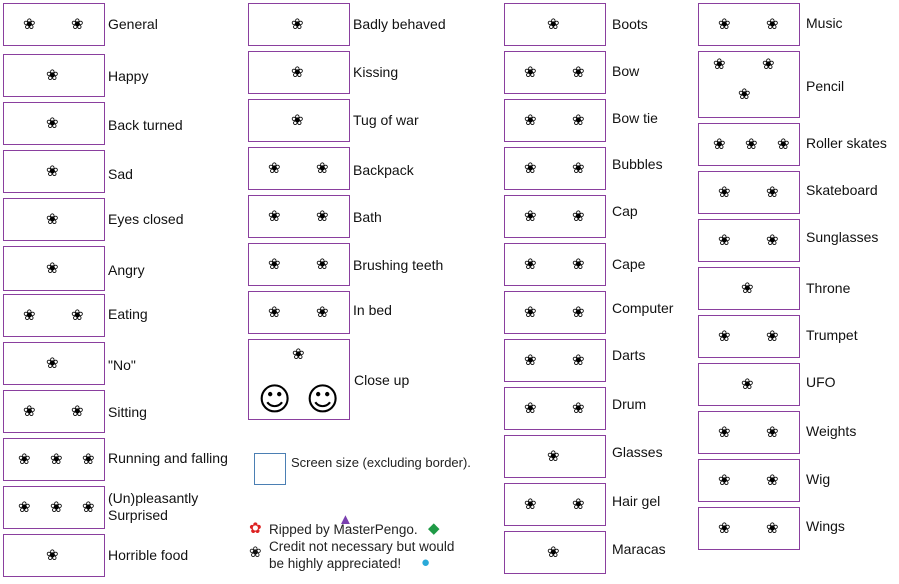 This screenshot has height=584, width=899. Describe the element at coordinates (54, 315) in the screenshot. I see `sprite-frame-eating` at that location.